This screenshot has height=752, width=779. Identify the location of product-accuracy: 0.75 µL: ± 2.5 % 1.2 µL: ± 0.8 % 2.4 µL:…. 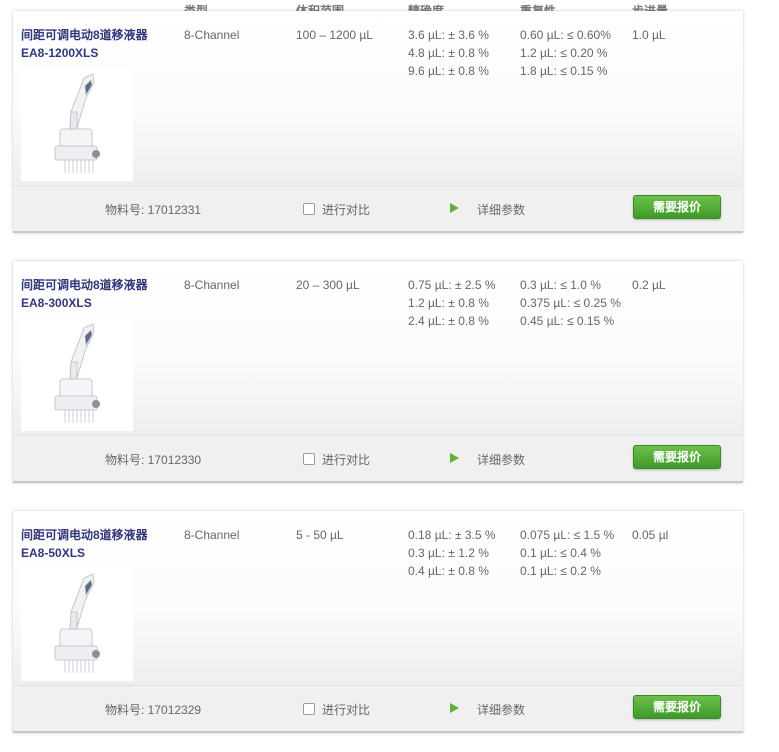
(452, 303).